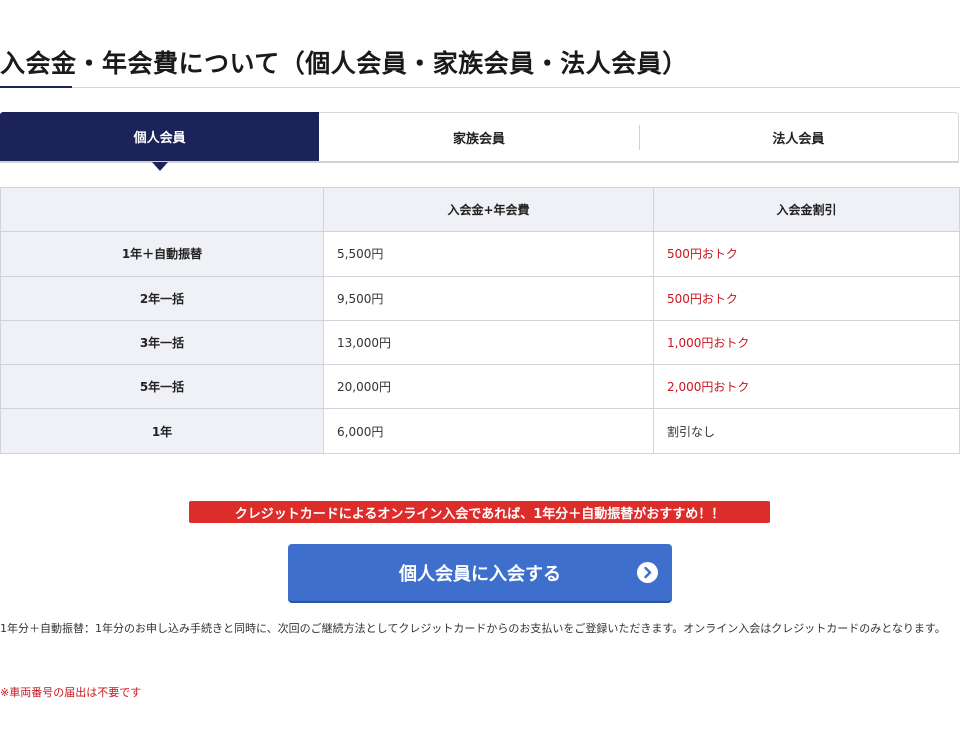 The width and height of the screenshot is (960, 753). Describe the element at coordinates (488, 209) in the screenshot. I see `table-header-price: 入会金+年会費` at that location.